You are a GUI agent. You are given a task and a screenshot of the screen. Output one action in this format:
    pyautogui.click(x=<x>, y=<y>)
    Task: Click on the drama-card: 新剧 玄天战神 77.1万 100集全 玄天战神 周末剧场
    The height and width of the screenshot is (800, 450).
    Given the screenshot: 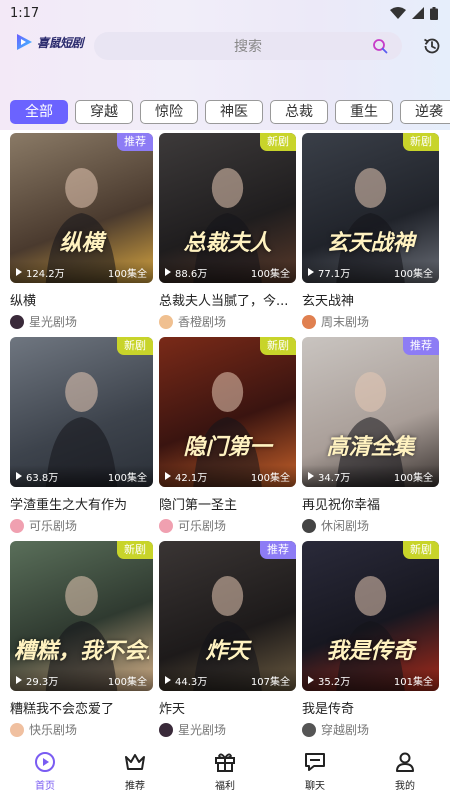 What is the action you would take?
    pyautogui.click(x=370, y=235)
    